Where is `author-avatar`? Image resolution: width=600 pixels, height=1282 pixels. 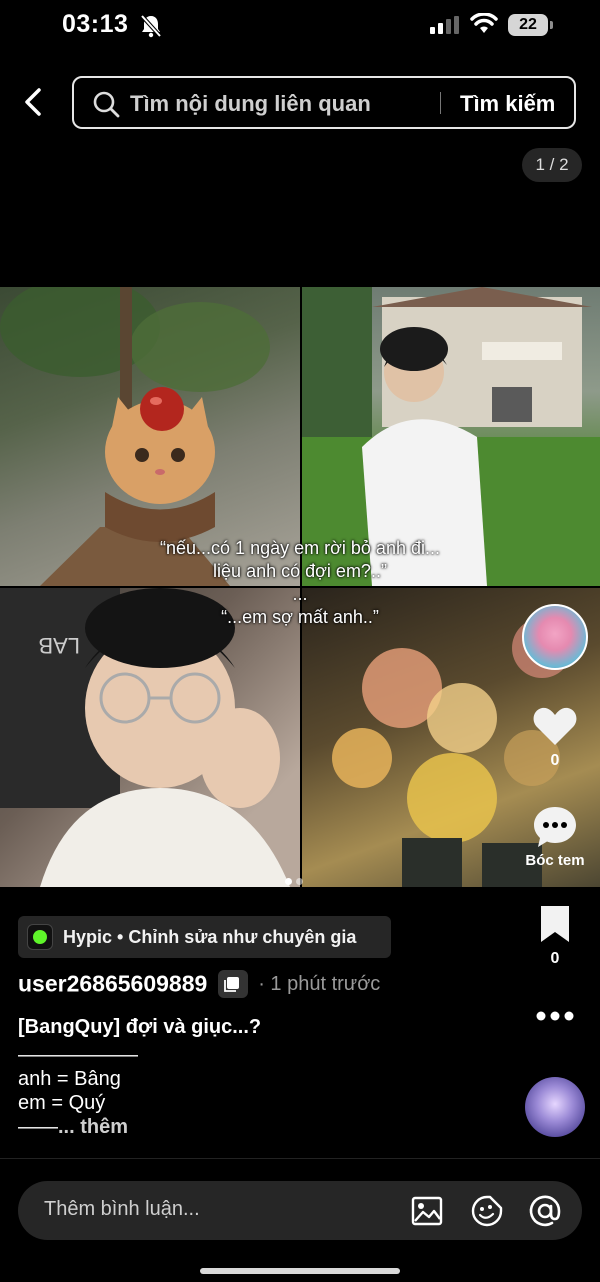 author-avatar is located at coordinates (555, 637).